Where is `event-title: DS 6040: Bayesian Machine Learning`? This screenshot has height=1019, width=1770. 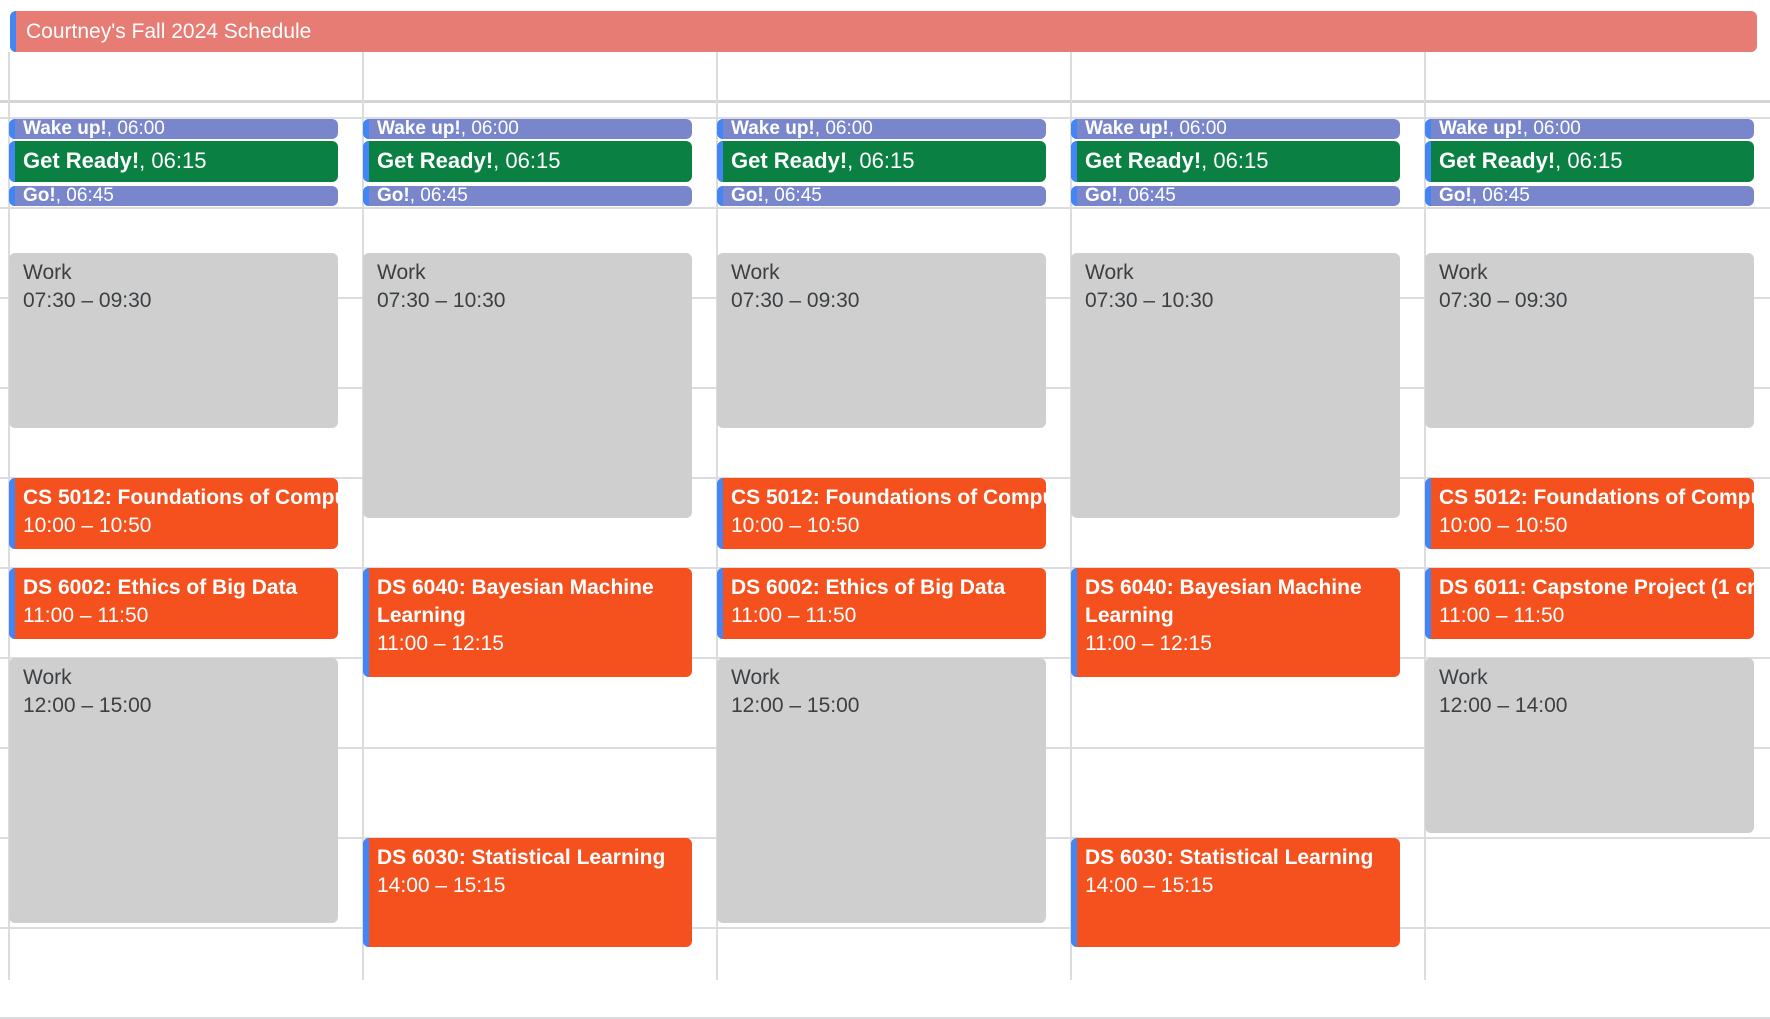
event-title: DS 6040: Bayesian Machine Learning is located at coordinates (515, 601).